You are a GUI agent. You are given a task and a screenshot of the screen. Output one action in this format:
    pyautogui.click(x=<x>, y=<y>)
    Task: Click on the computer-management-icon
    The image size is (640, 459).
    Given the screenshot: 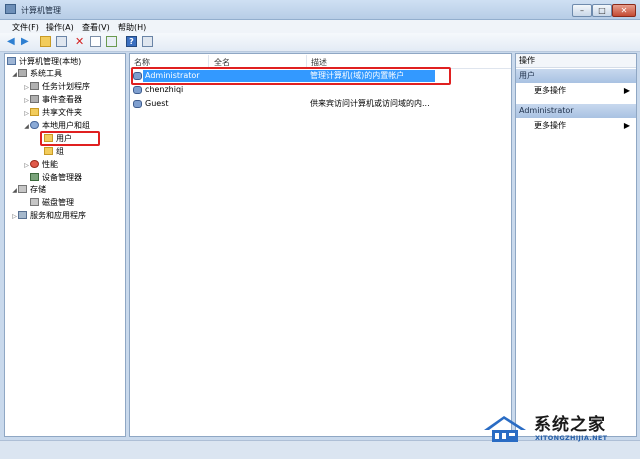 What is the action you would take?
    pyautogui.click(x=10, y=9)
    